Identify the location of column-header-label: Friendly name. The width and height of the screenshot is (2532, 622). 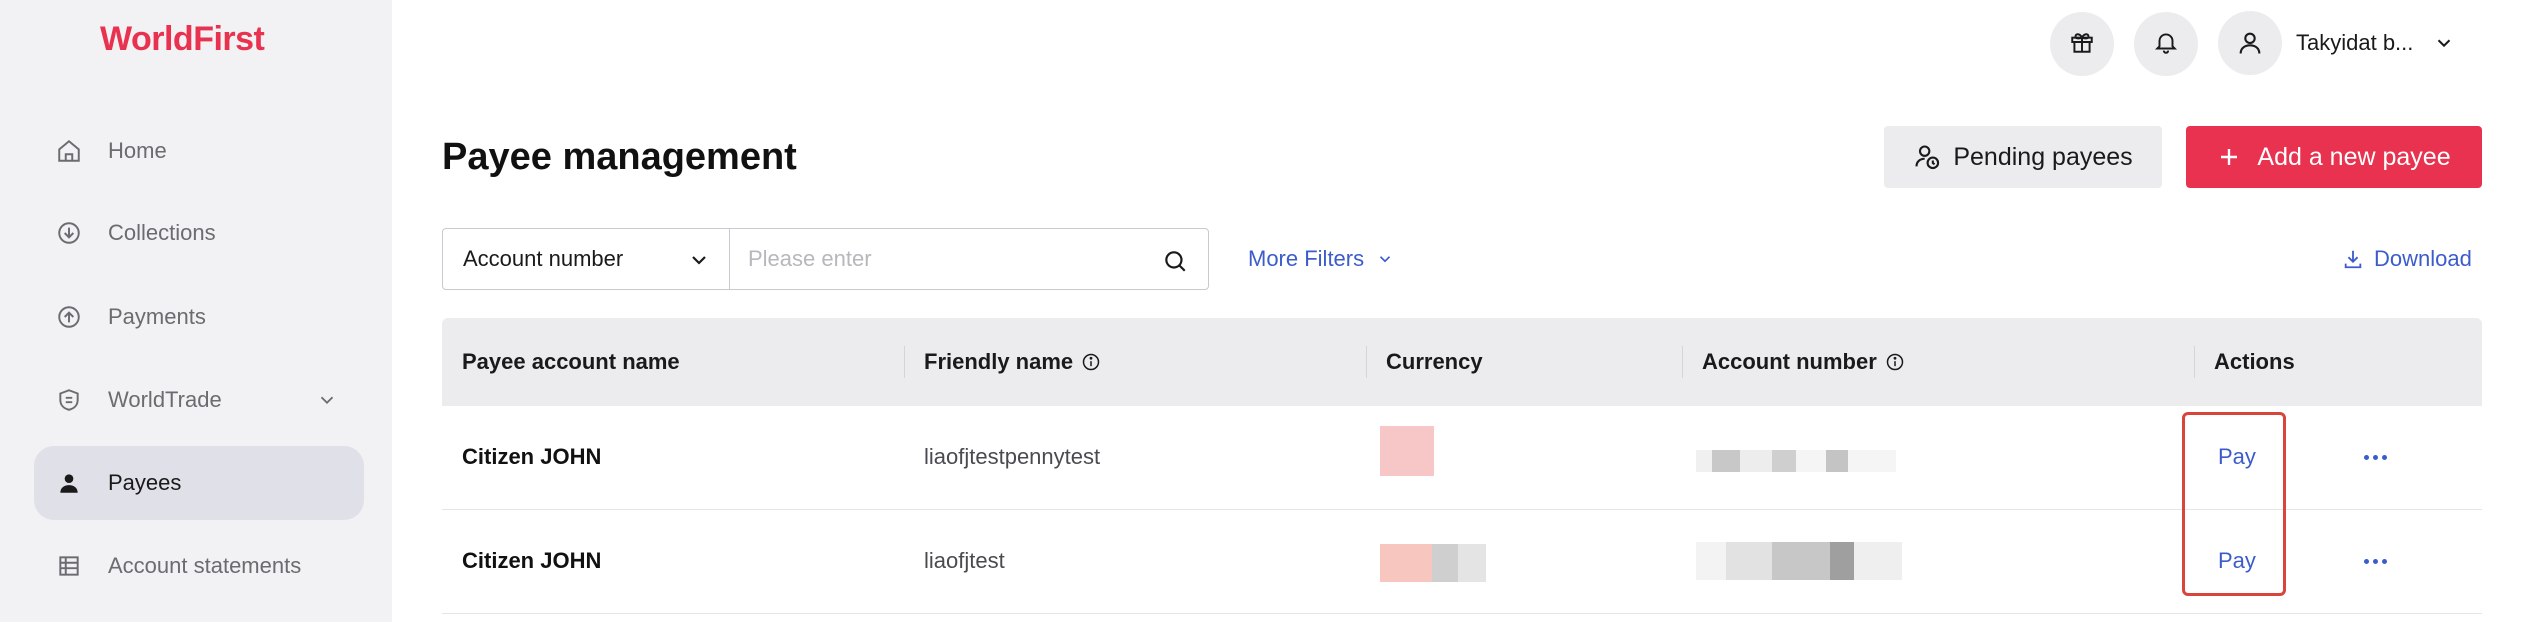
(999, 361).